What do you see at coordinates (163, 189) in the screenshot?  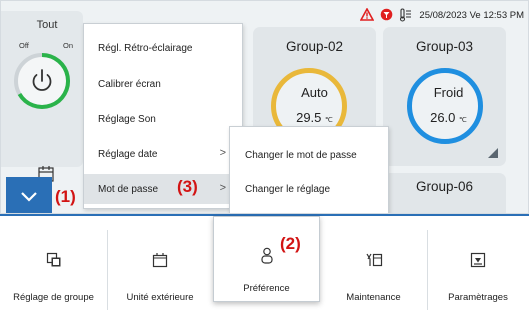 I see `menu-item-password: Mot de passe >` at bounding box center [163, 189].